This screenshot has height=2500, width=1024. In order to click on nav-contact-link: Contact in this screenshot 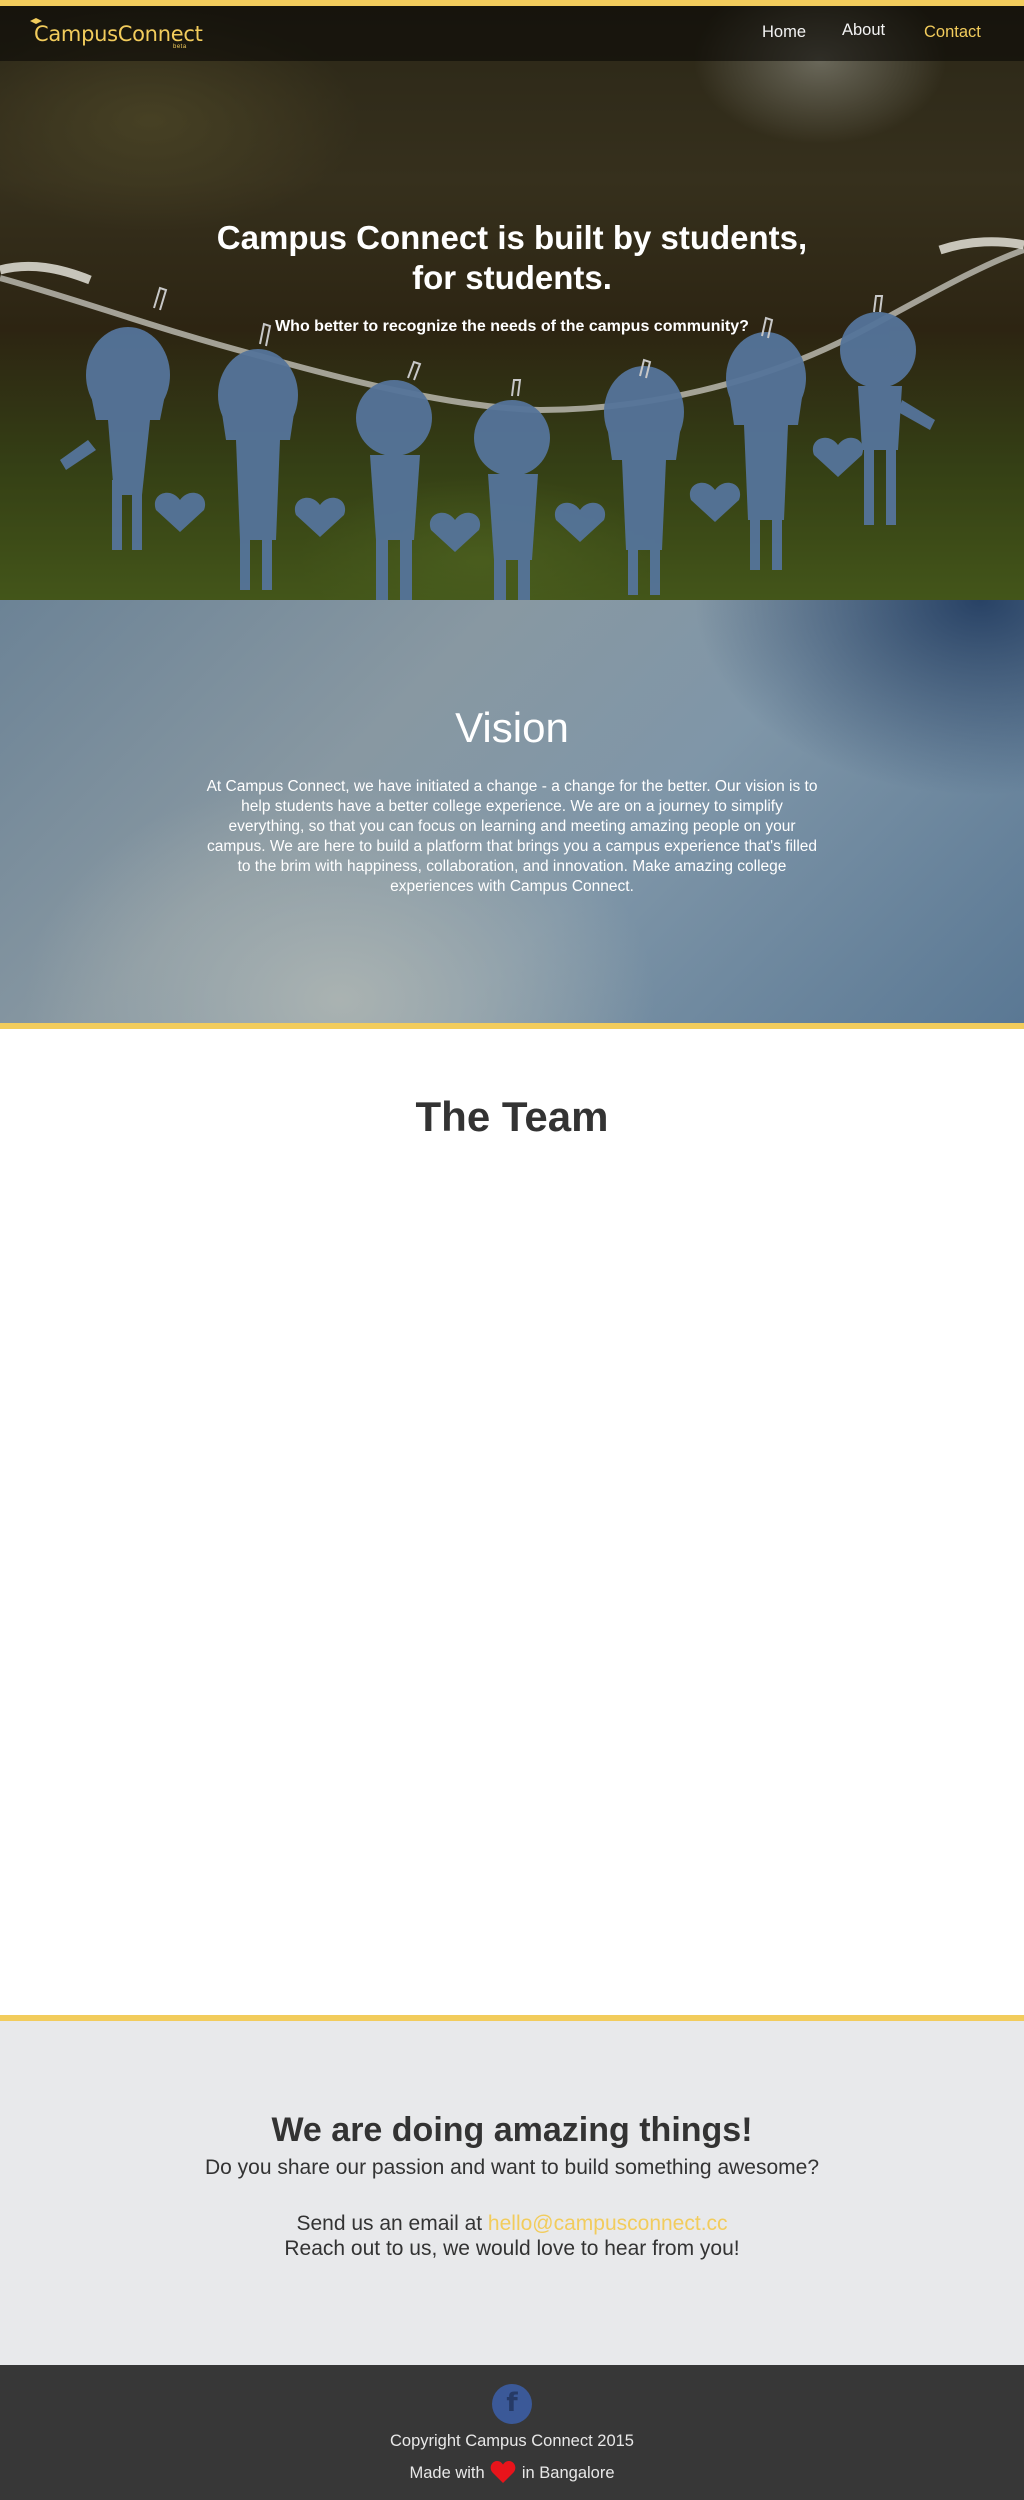, I will do `click(952, 32)`.